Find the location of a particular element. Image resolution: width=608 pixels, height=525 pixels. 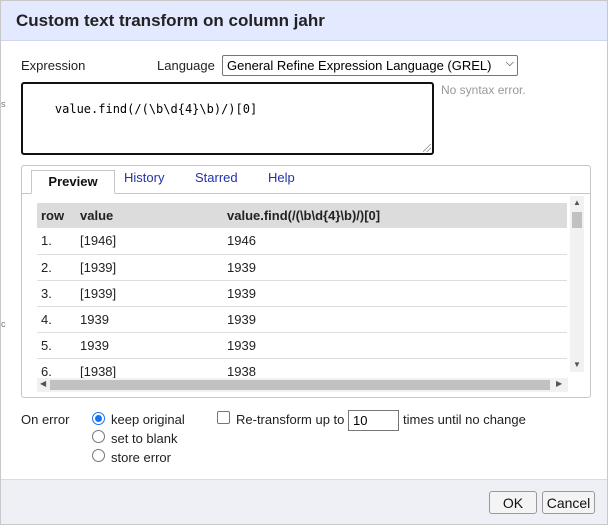

scroll-up-icon: ▲ is located at coordinates (577, 202).